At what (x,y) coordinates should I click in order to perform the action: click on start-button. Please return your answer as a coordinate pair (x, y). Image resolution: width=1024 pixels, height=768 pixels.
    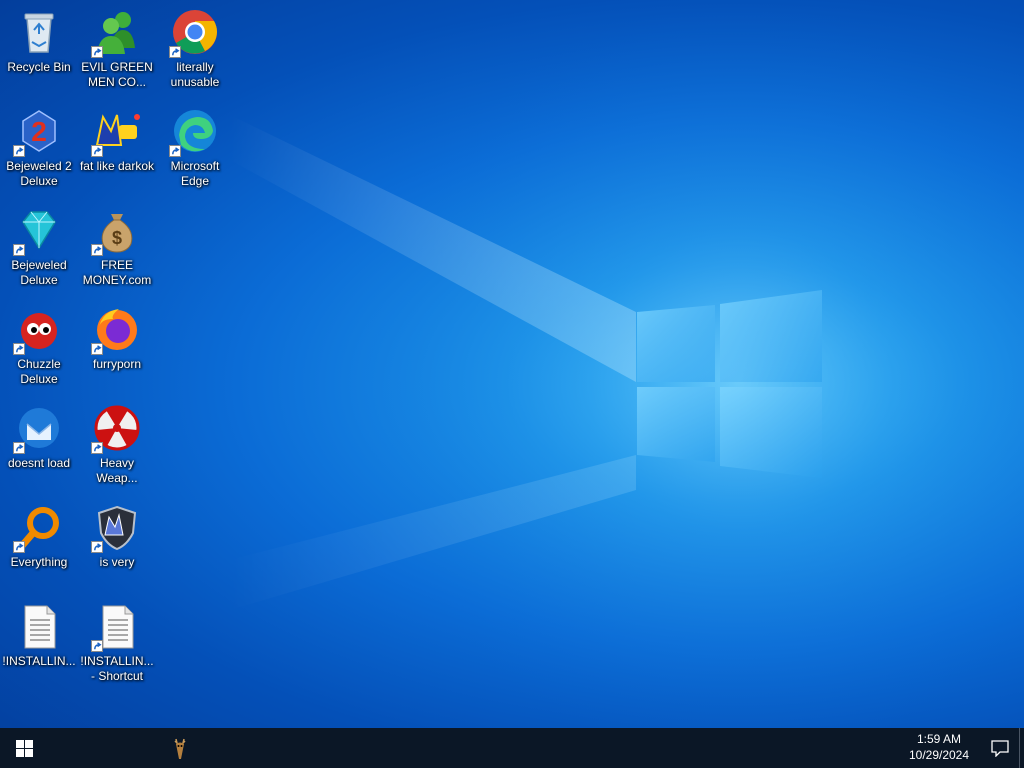
    Looking at the image, I should click on (24, 748).